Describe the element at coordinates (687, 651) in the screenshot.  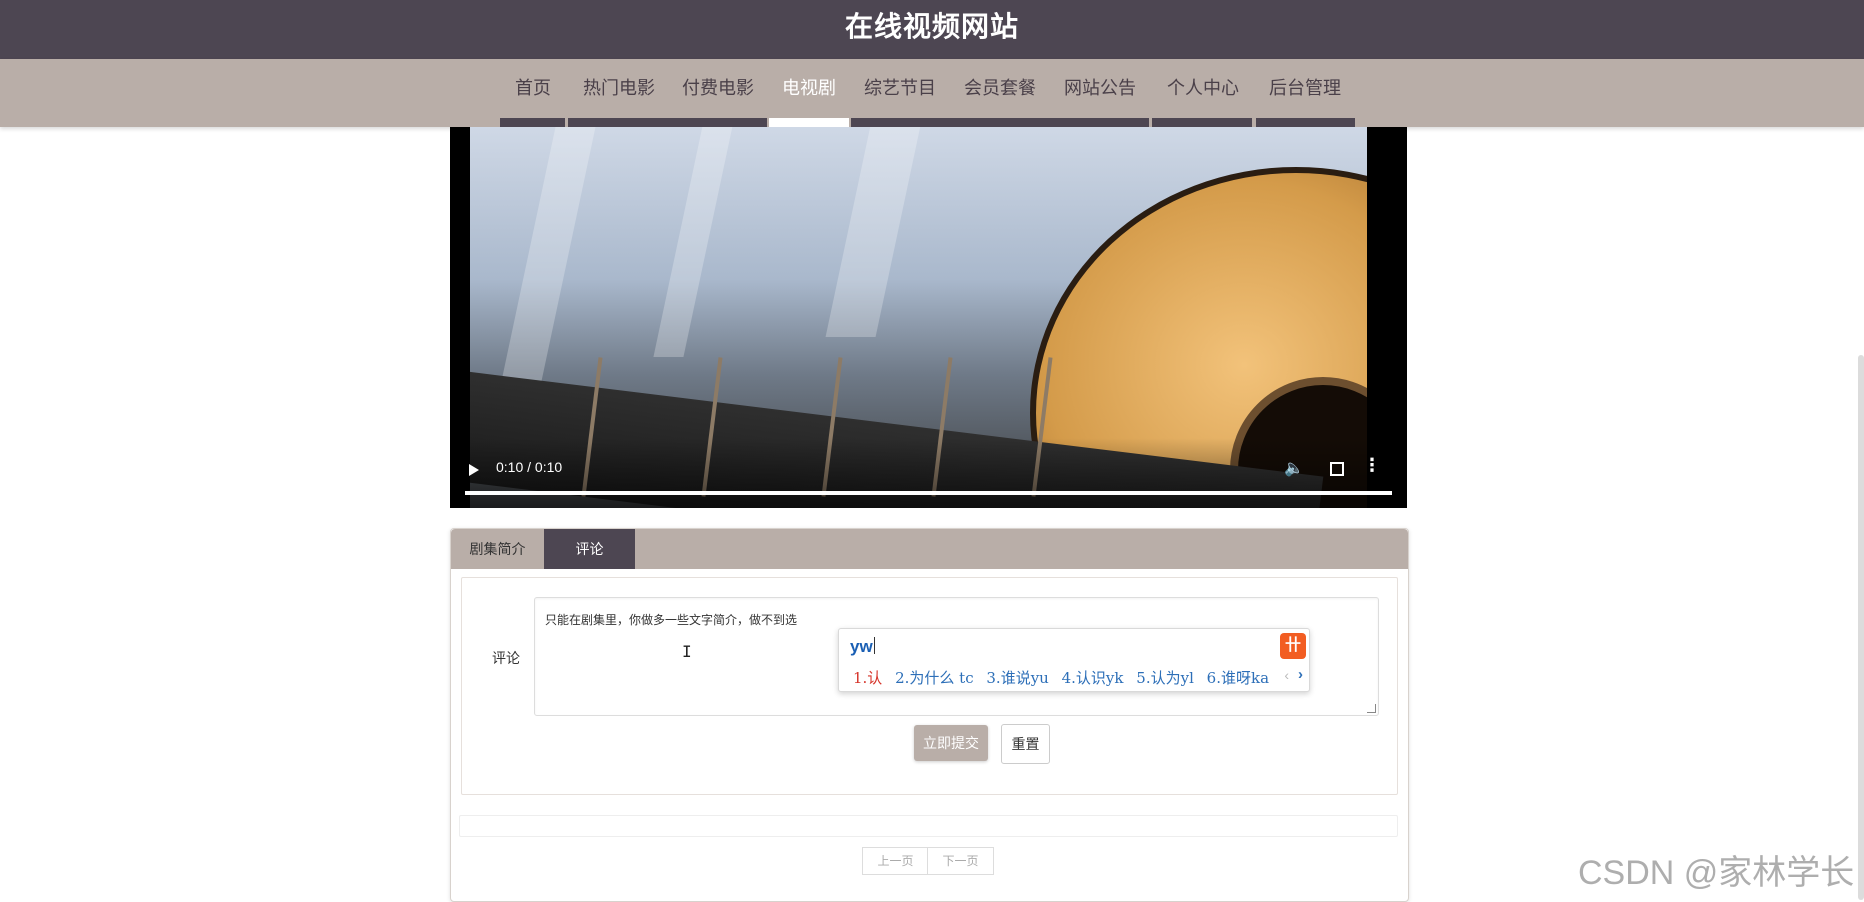
I see `i-beam-cursor-icon: I` at that location.